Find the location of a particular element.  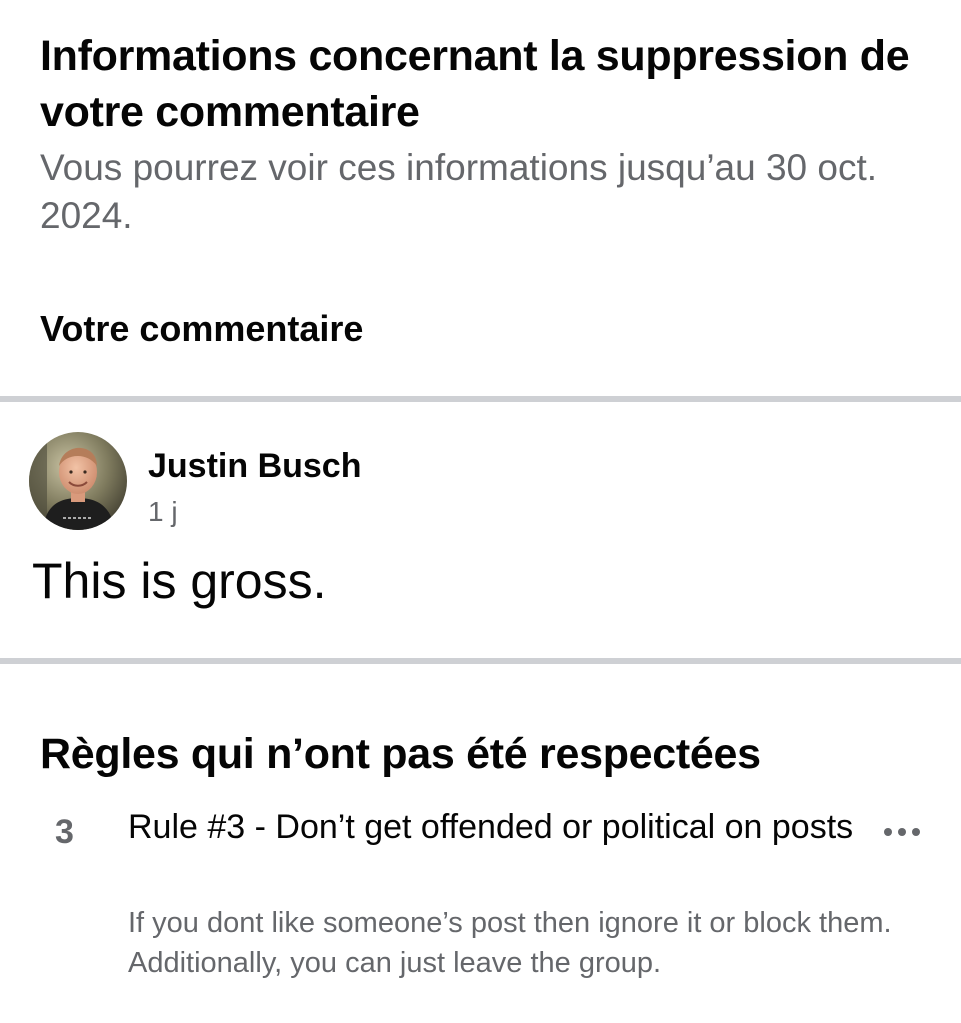

comment-author: Justin Busch is located at coordinates (254, 466).